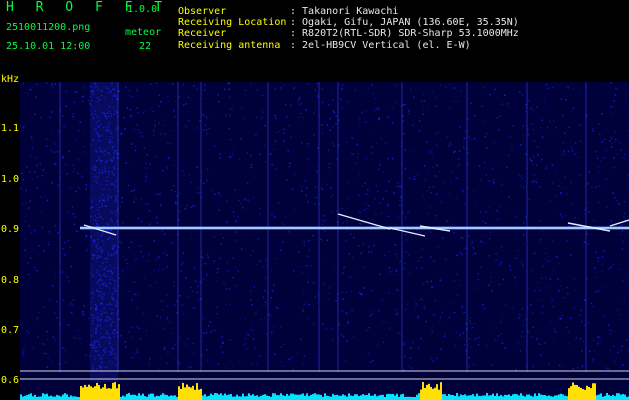 This screenshot has width=629, height=400. What do you see at coordinates (10, 280) in the screenshot?
I see `y-tick-label: 0.8` at bounding box center [10, 280].